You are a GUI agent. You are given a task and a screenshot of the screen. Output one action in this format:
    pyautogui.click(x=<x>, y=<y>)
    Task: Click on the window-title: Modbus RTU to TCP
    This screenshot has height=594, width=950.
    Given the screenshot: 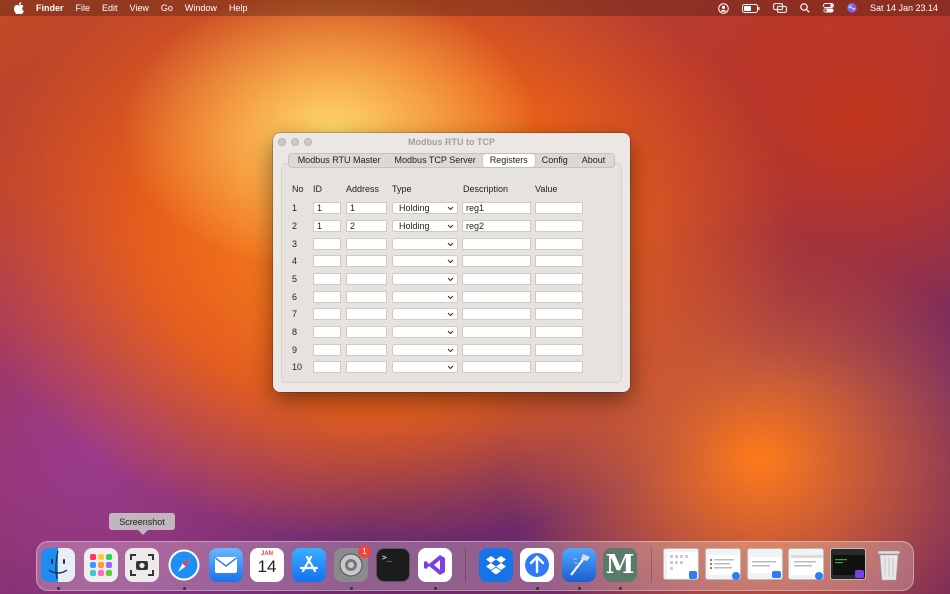 What is the action you would take?
    pyautogui.click(x=451, y=142)
    